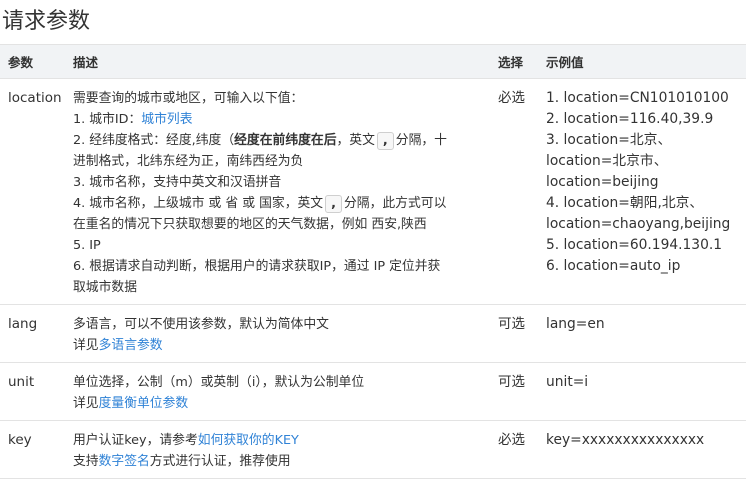 This screenshot has height=479, width=750. I want to click on desc-line: 1. 城市ID：城市列表, so click(279, 119).